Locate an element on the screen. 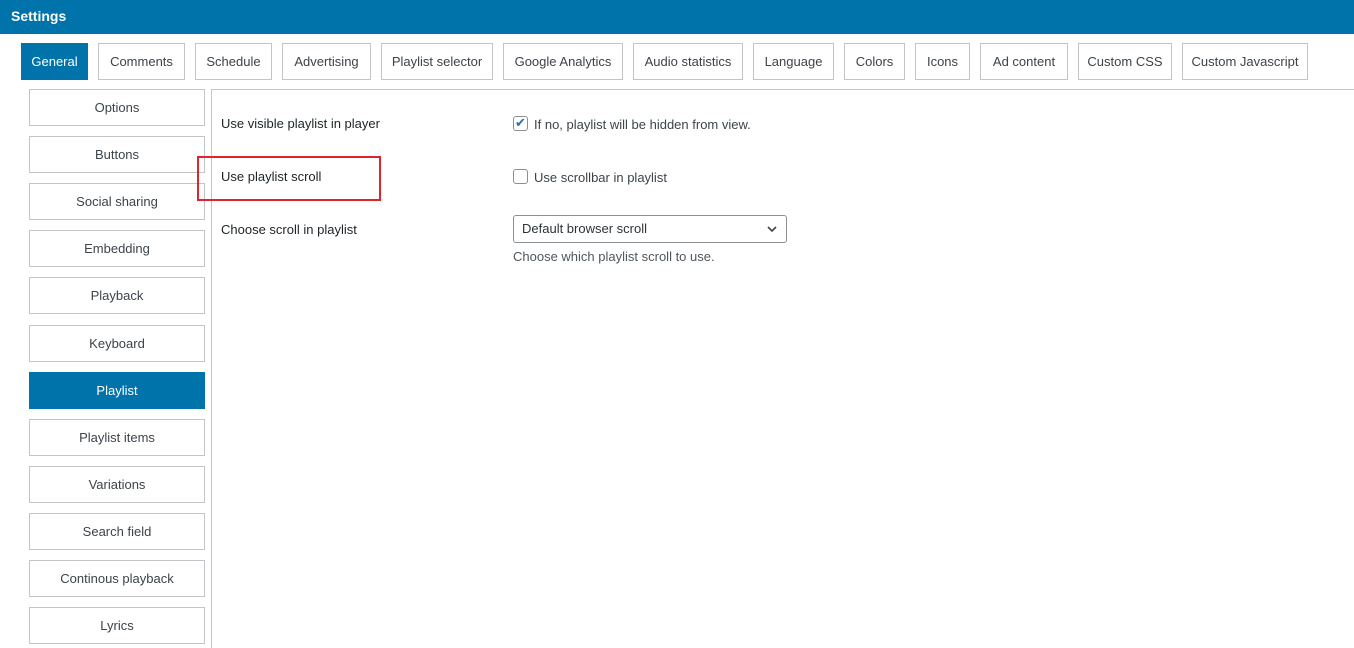 Image resolution: width=1354 pixels, height=648 pixels. tab-schedule: Schedule is located at coordinates (233, 61).